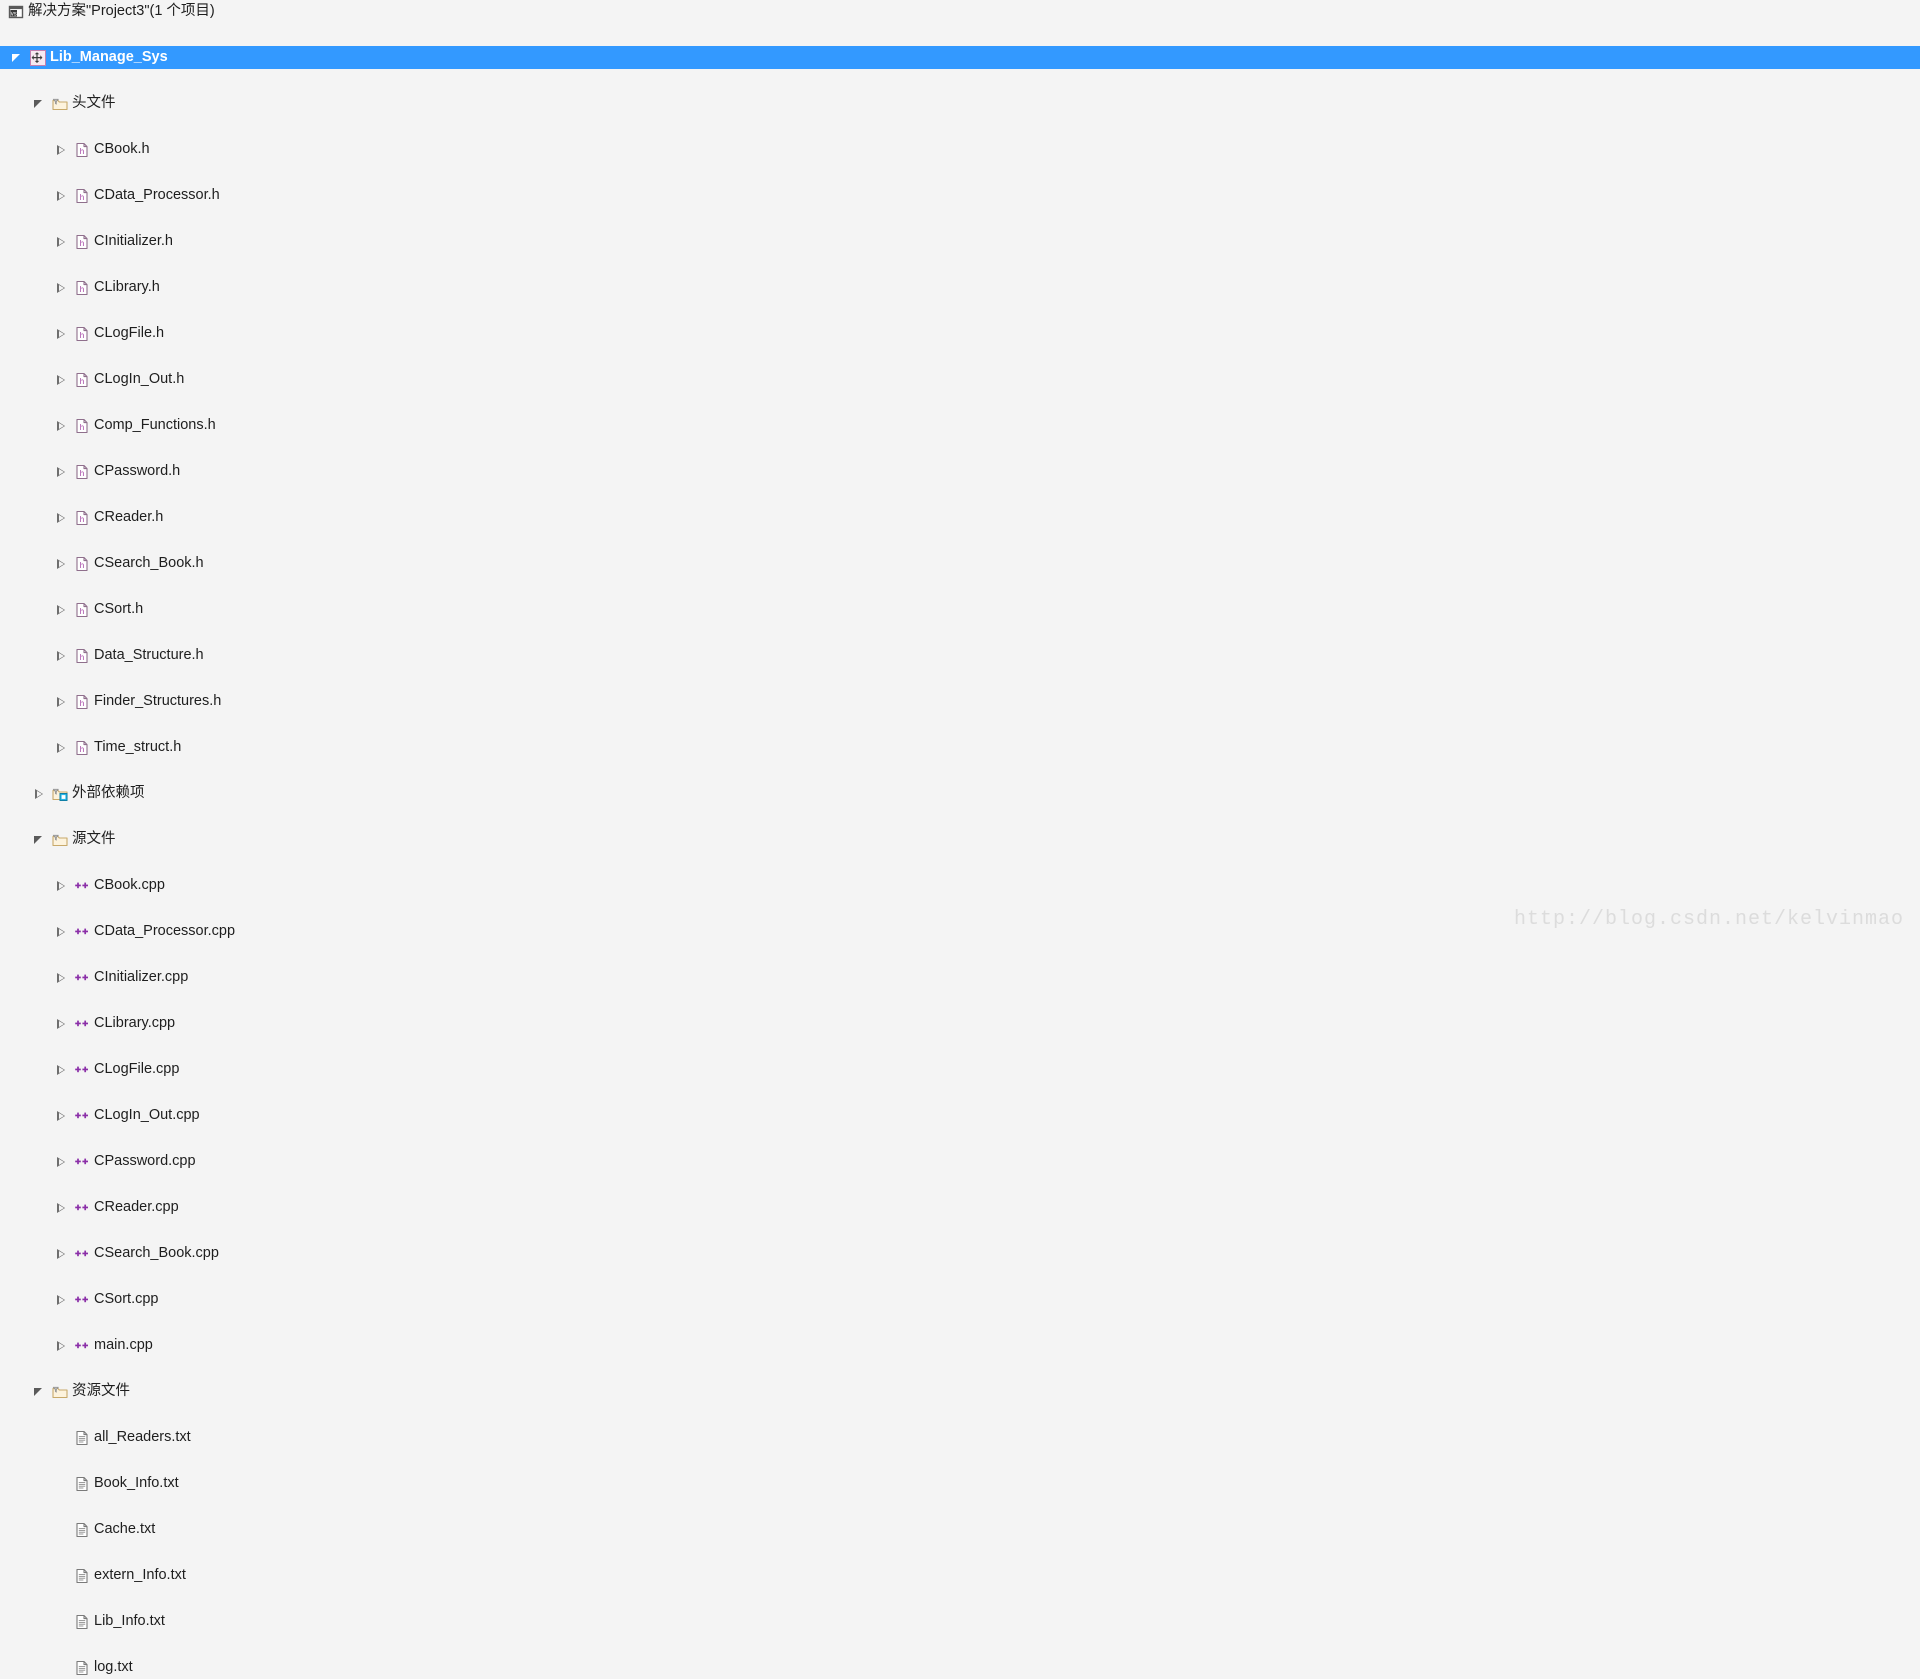  Describe the element at coordinates (960, 1345) in the screenshot. I see `tree-item: main.cpp` at that location.